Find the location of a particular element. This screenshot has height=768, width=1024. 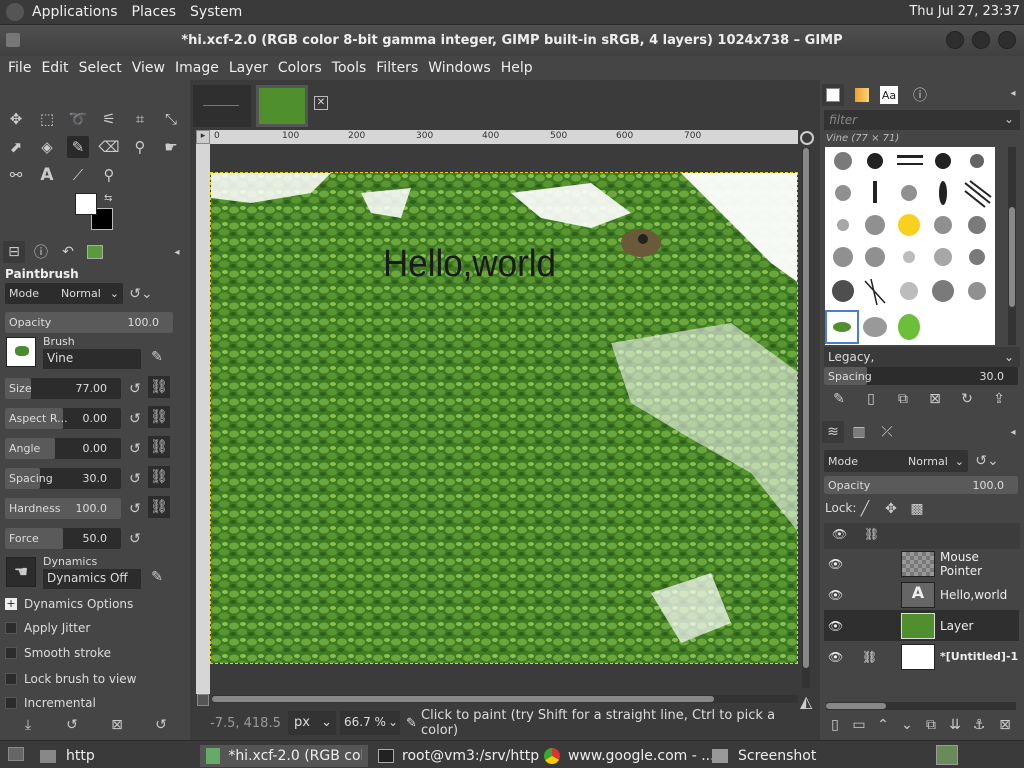

gradients-tab-icon is located at coordinates (862, 95).